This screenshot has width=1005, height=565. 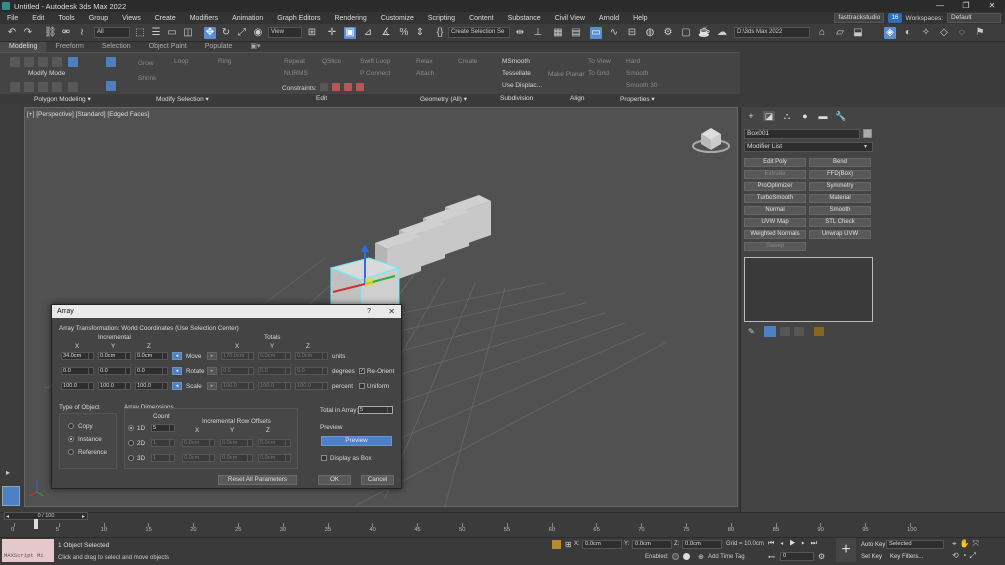 What do you see at coordinates (722, 33) in the screenshot?
I see `render-online-icon: ☁` at bounding box center [722, 33].